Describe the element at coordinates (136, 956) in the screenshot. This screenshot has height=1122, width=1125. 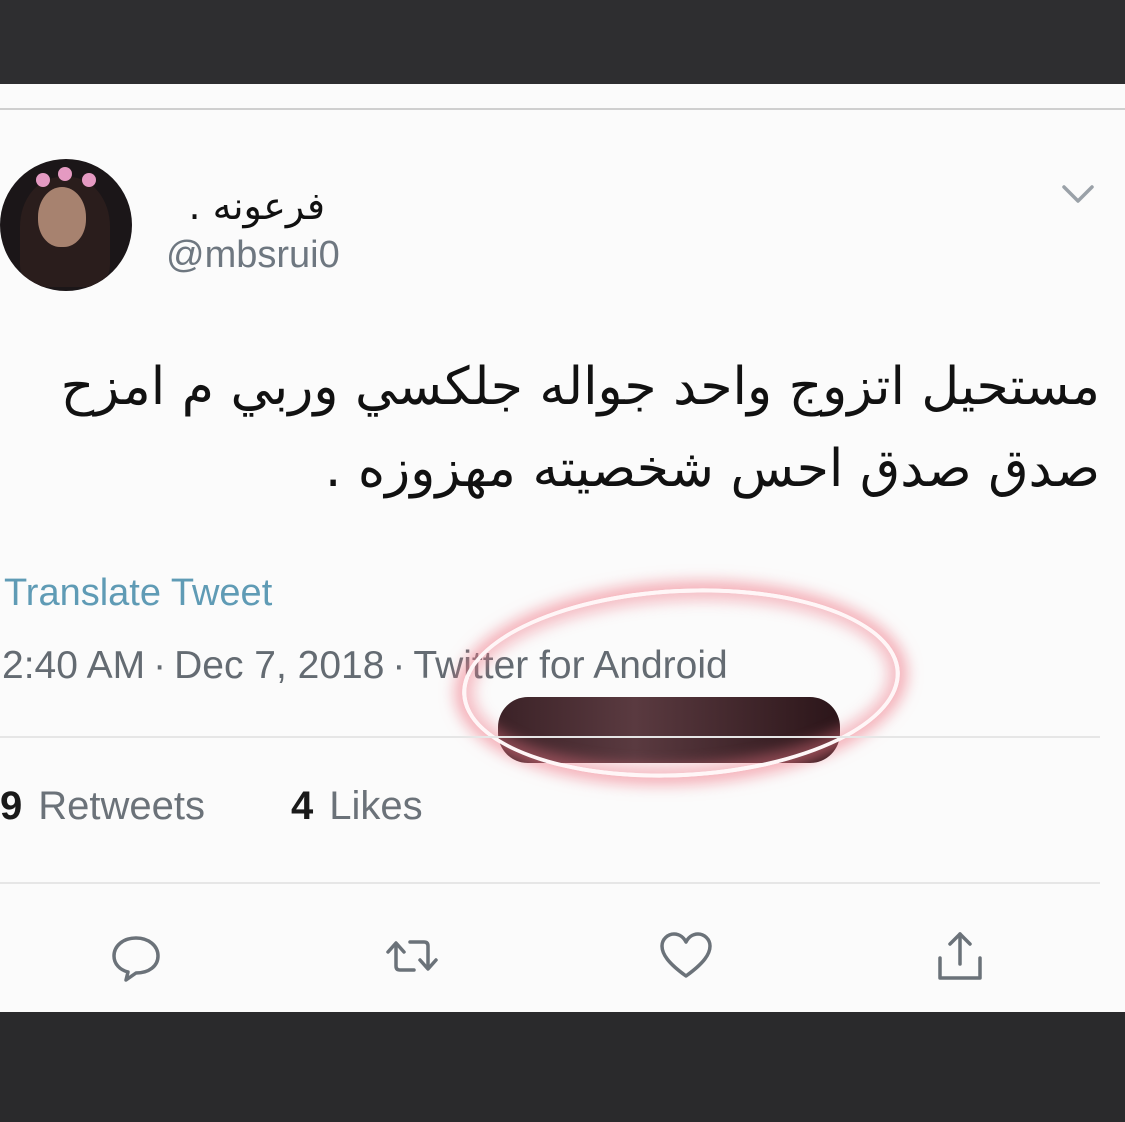
I see `comment-icon` at that location.